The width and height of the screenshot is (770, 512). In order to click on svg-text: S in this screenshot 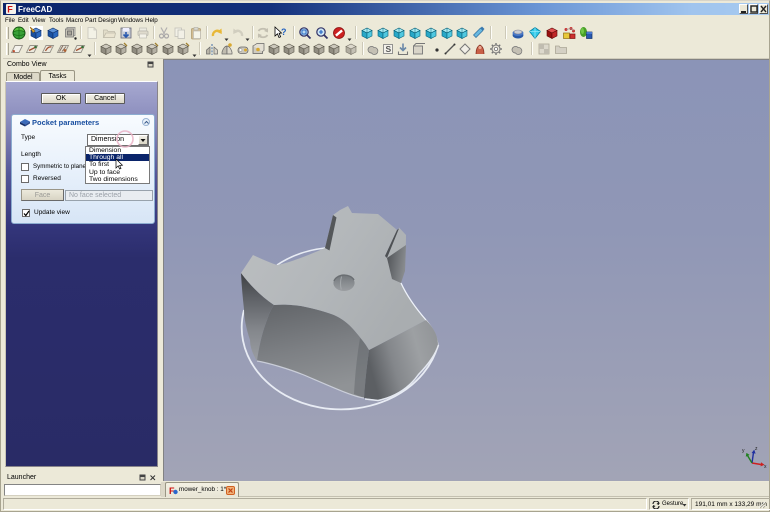, I will do `click(389, 49)`.